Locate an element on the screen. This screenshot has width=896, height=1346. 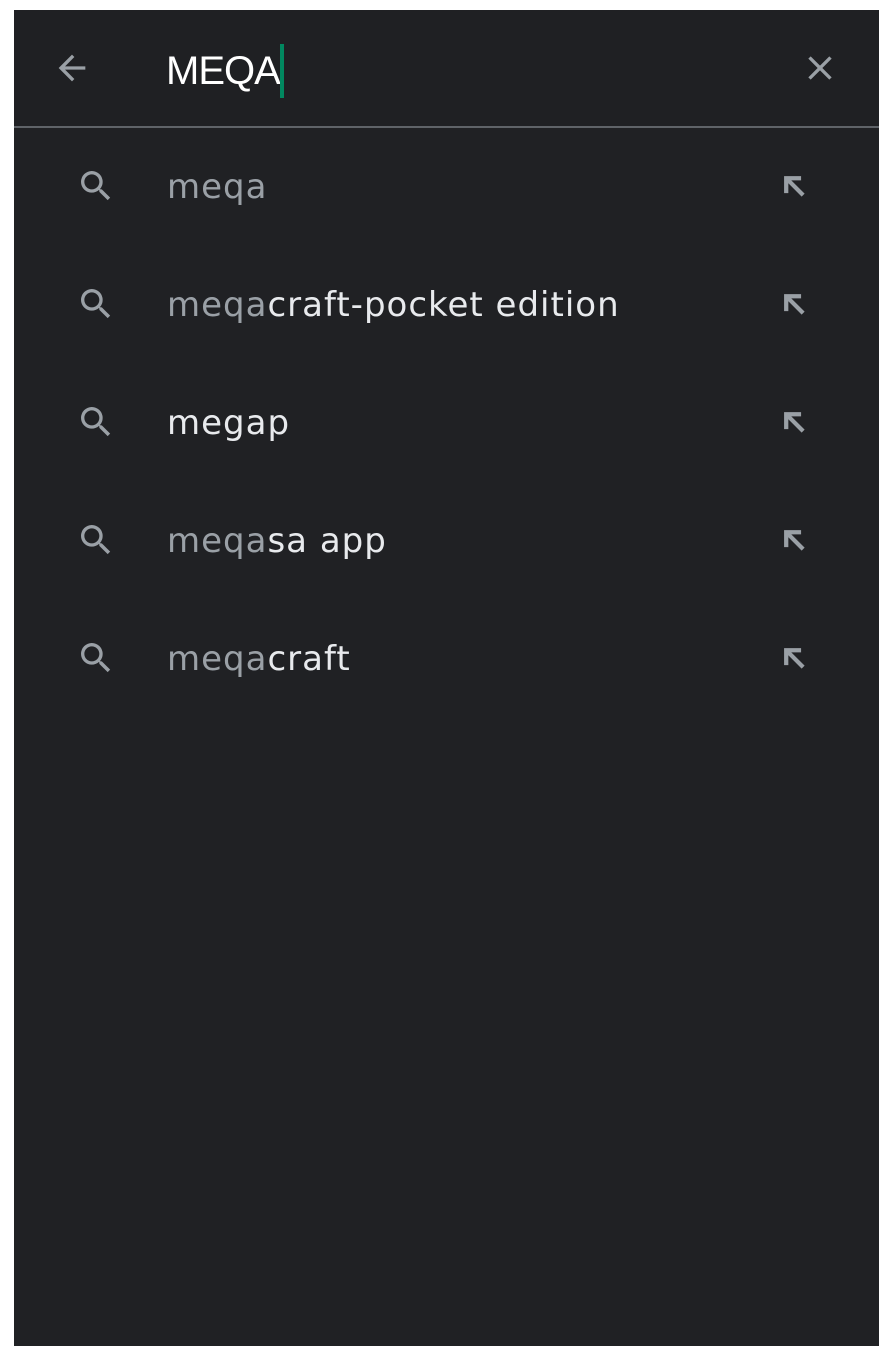
search-input: MEQA is located at coordinates (456, 71).